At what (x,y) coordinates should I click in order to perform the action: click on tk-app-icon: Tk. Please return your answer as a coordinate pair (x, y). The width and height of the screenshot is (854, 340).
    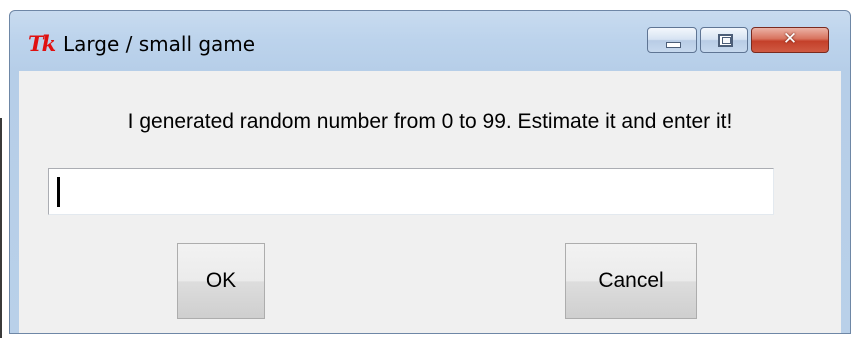
    Looking at the image, I should click on (42, 43).